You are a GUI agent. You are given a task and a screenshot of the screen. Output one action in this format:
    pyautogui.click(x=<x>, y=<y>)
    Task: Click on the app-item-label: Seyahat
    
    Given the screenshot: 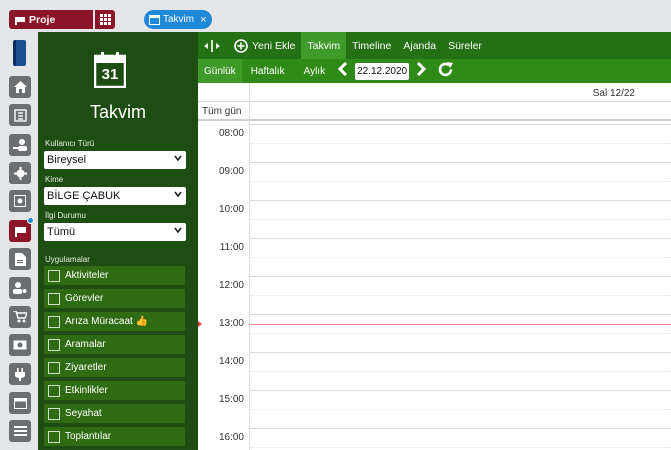 What is the action you would take?
    pyautogui.click(x=83, y=413)
    